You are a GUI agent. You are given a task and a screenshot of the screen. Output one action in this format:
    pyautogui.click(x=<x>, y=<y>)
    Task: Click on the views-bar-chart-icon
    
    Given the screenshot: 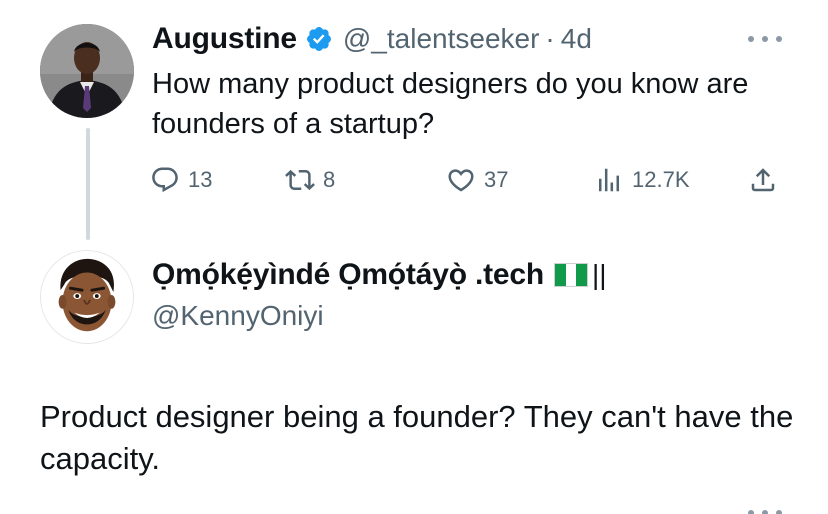 What is the action you would take?
    pyautogui.click(x=609, y=180)
    